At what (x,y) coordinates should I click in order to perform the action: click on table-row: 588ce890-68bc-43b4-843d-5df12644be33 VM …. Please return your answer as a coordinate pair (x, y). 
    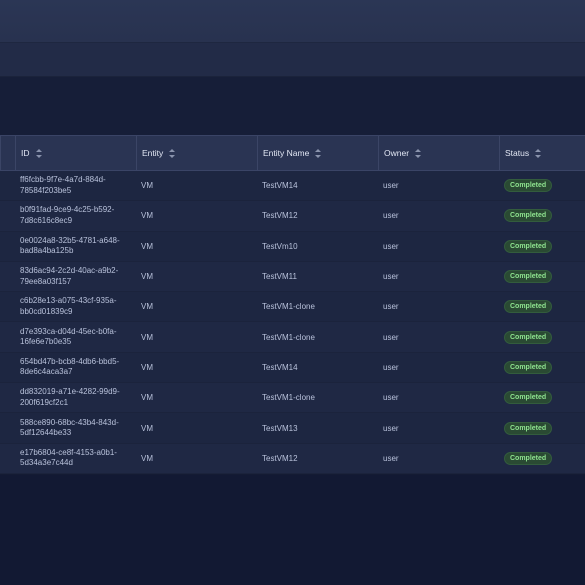
    Looking at the image, I should click on (292, 428).